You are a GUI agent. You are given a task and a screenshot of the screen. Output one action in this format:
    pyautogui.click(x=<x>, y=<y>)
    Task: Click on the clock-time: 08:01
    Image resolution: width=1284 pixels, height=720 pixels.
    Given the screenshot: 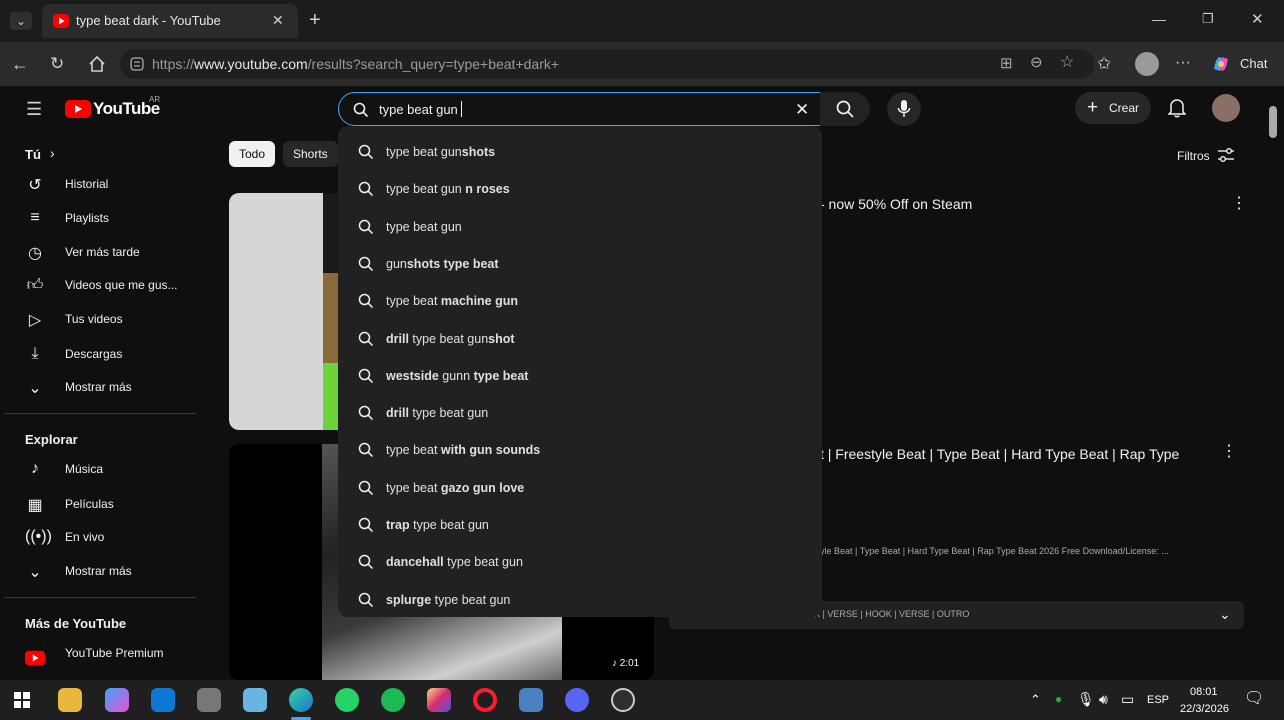 What is the action you would take?
    pyautogui.click(x=1204, y=692)
    